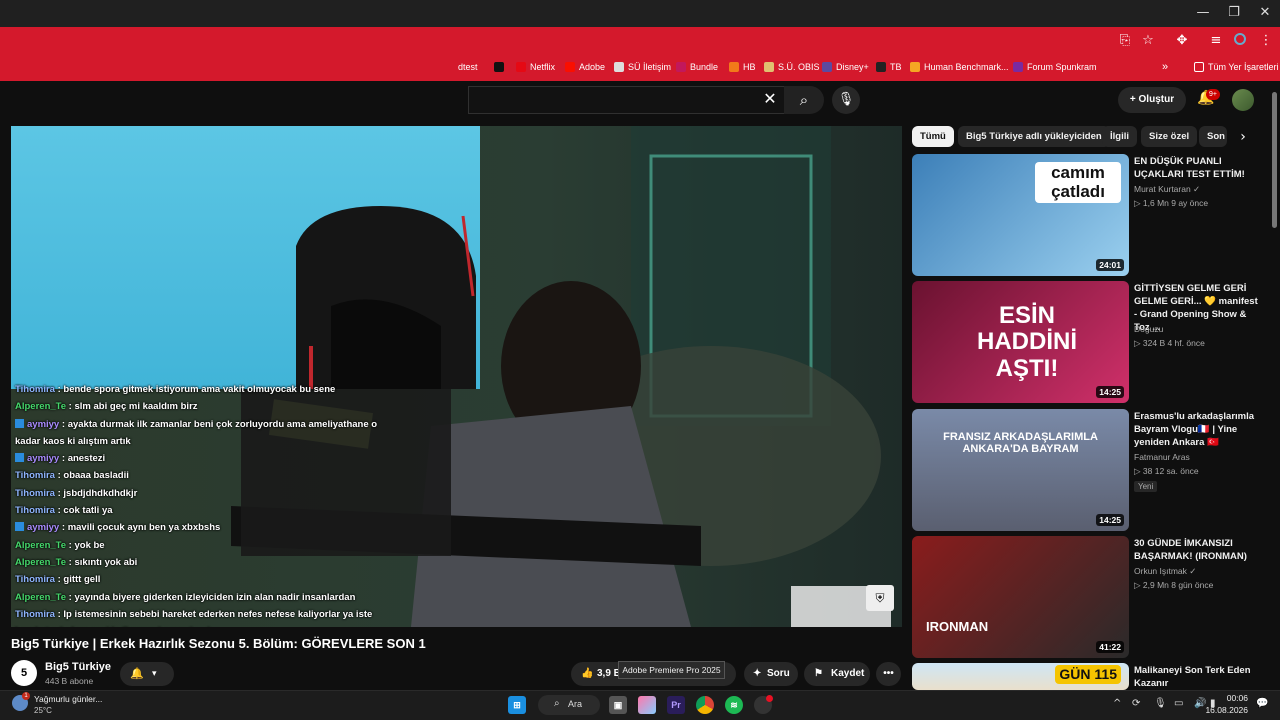 The width and height of the screenshot is (1280, 720). Describe the element at coordinates (1274, 160) in the screenshot. I see `page-scrollbar` at that location.